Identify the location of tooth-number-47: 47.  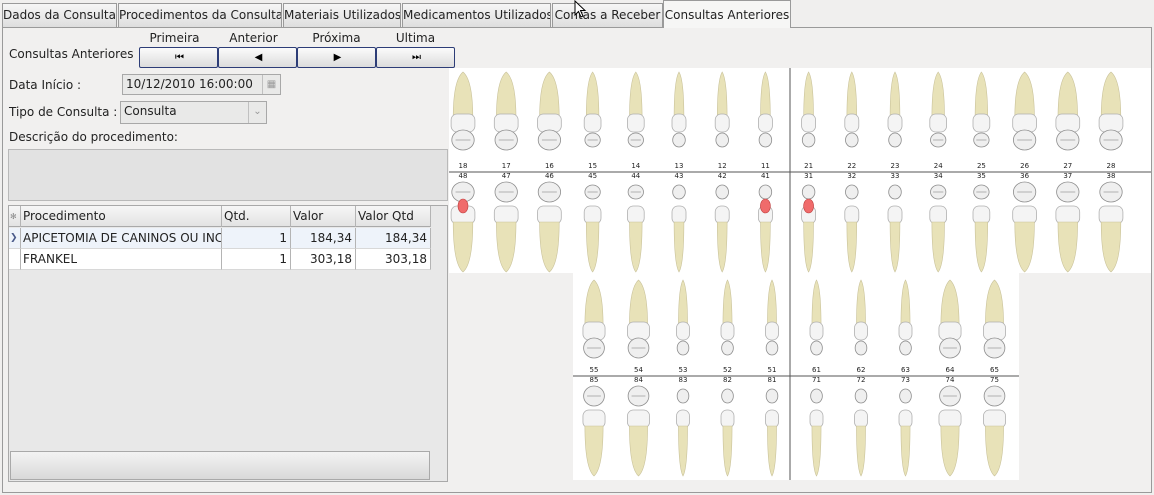
(506, 176).